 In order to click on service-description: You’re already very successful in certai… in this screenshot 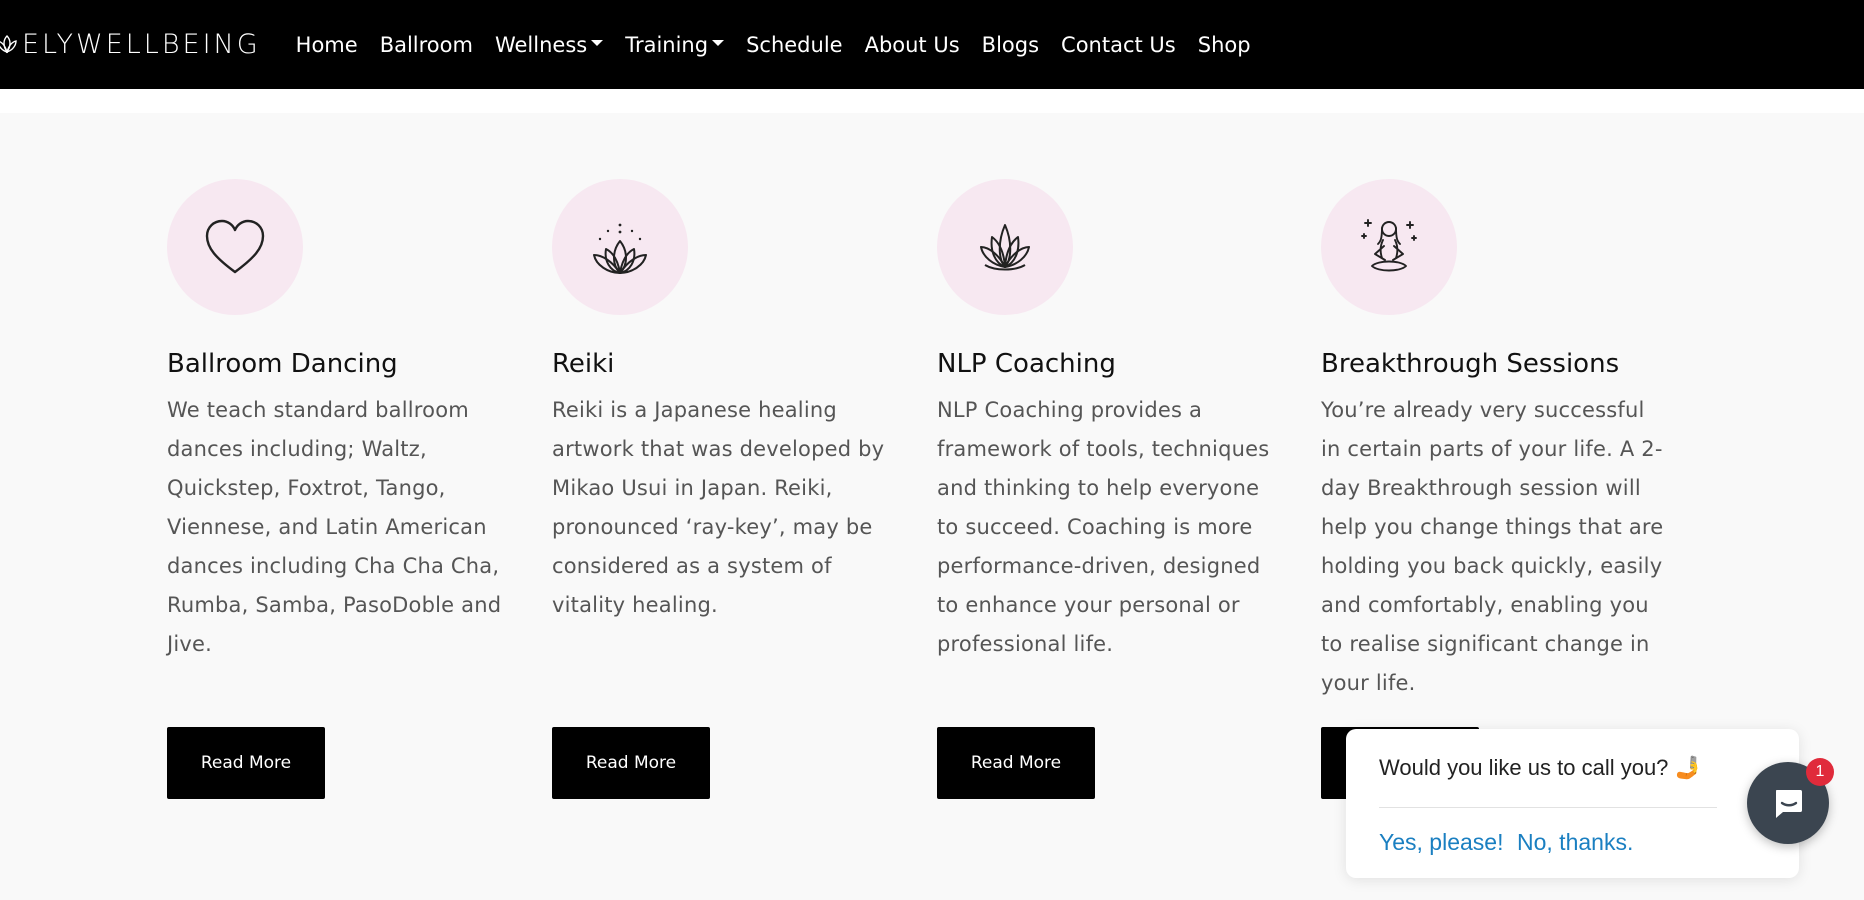, I will do `click(1492, 546)`.